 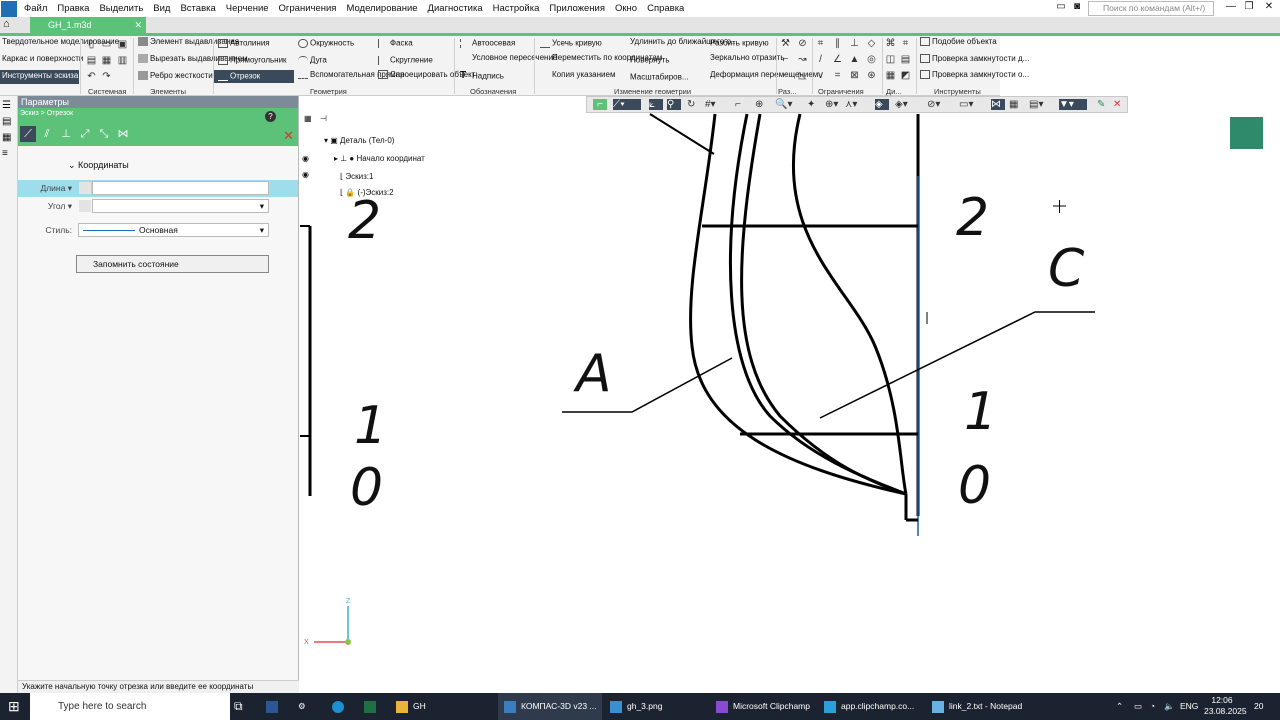 What do you see at coordinates (820, 75) in the screenshot?
I see `constraint-v-icon: ∨` at bounding box center [820, 75].